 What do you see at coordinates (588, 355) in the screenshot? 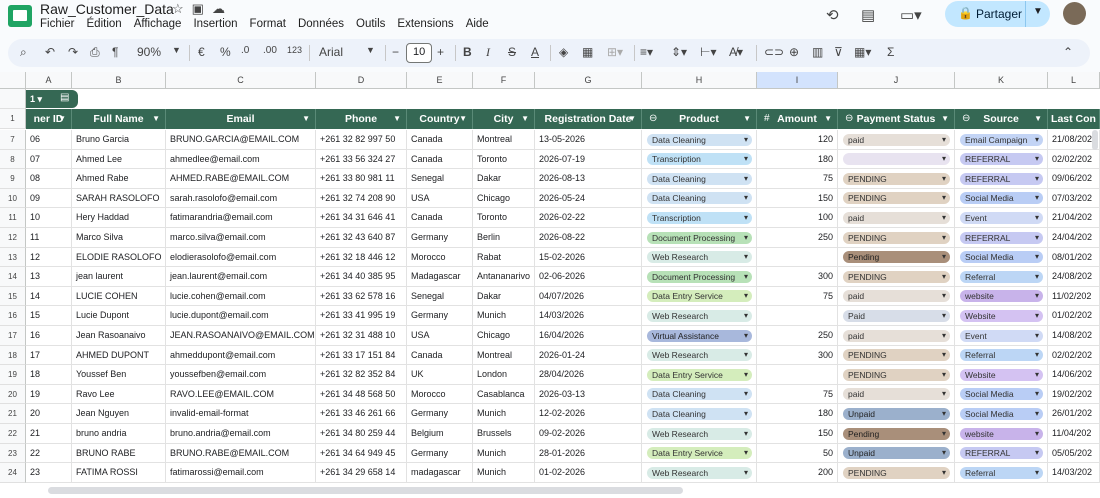
I see `table-cell: 2026-01-24` at bounding box center [588, 355].